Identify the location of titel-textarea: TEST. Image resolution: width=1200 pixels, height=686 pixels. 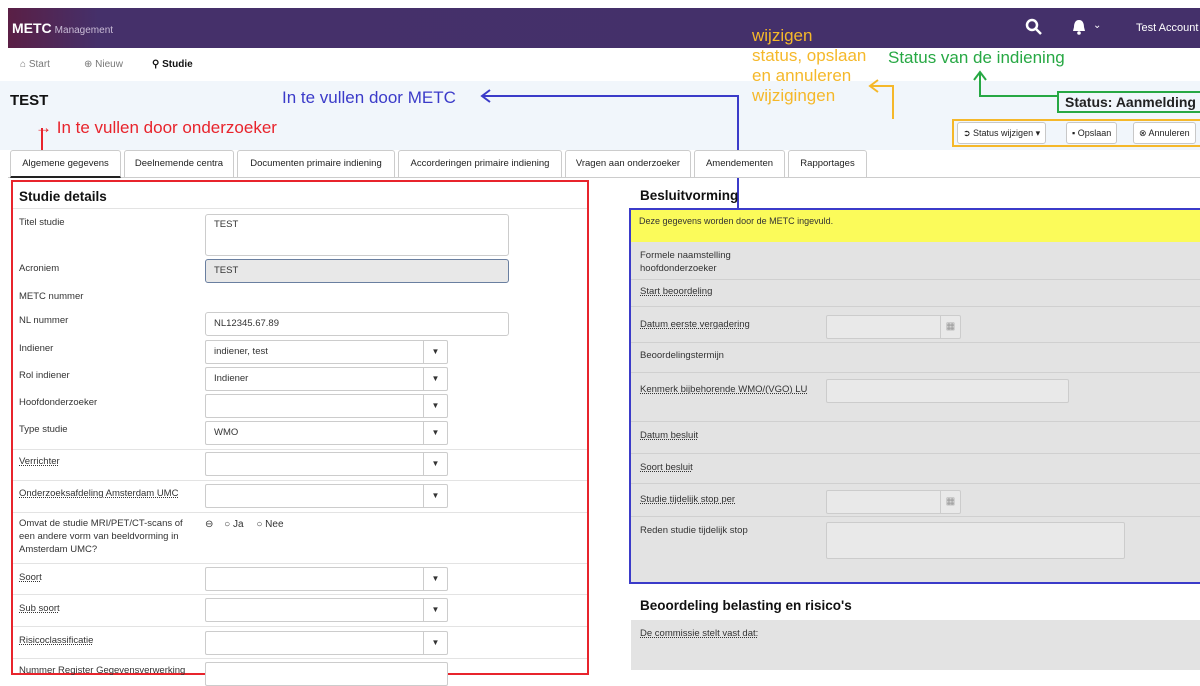
(357, 235).